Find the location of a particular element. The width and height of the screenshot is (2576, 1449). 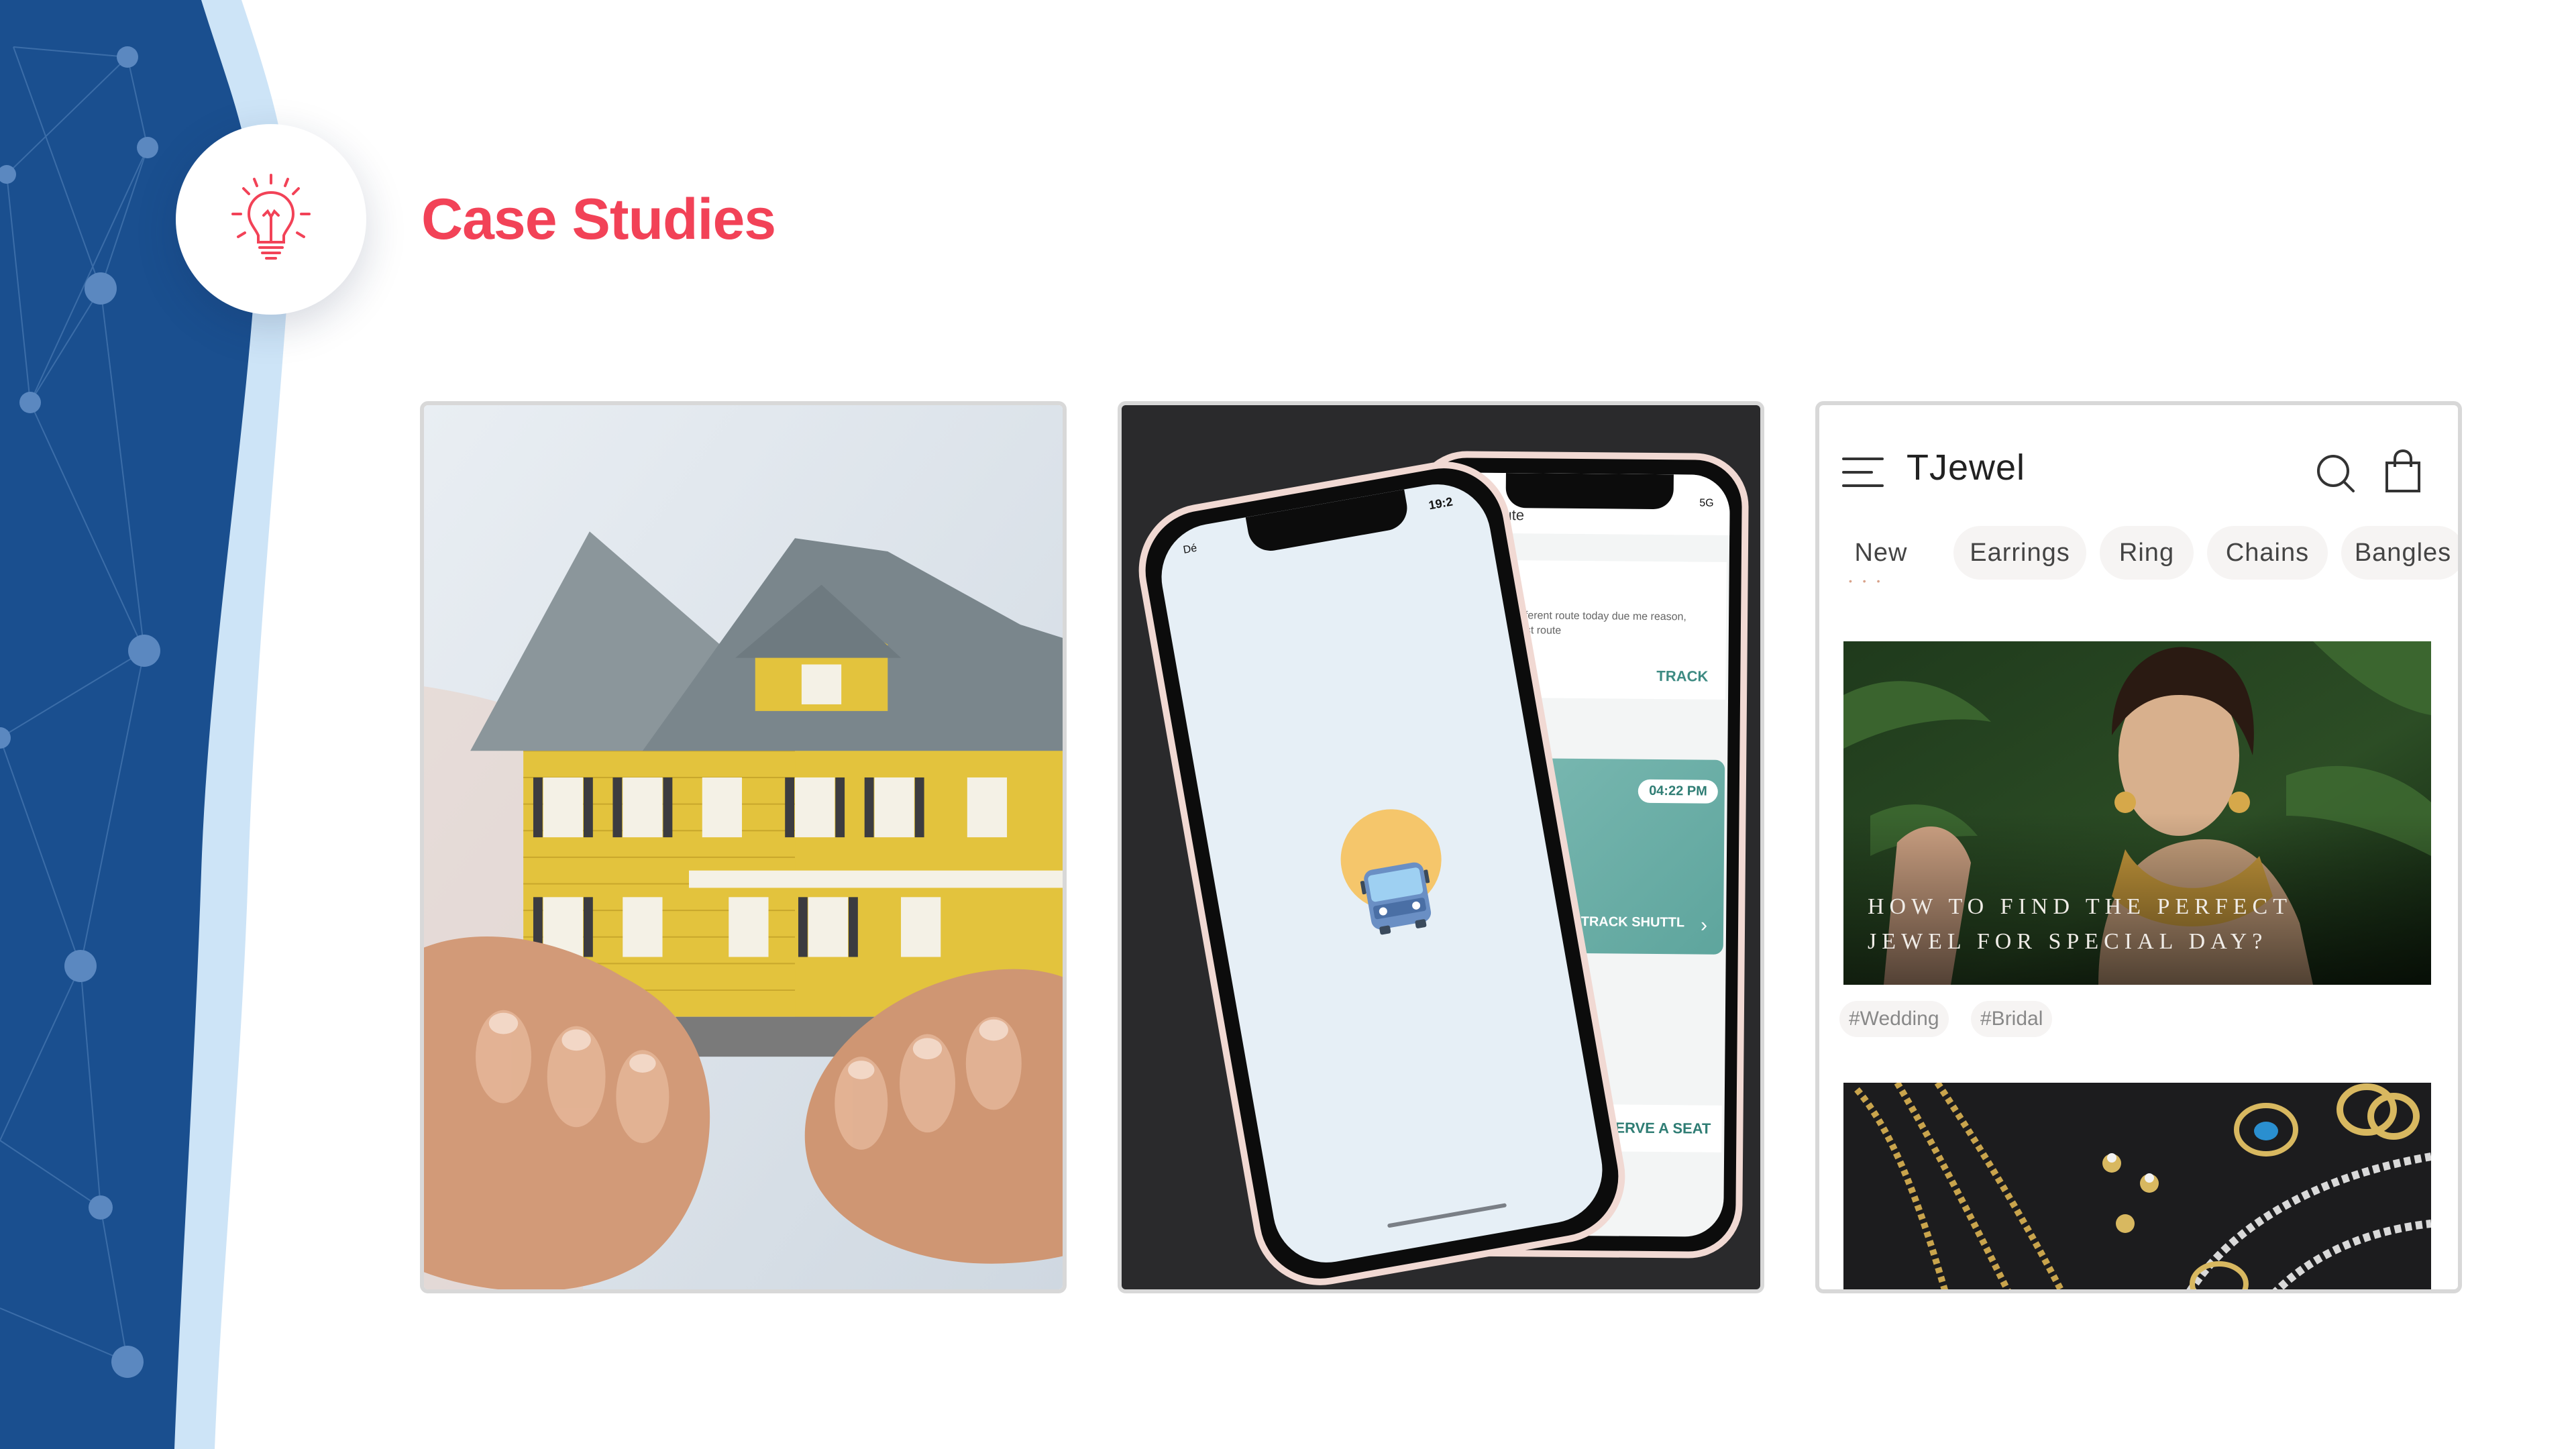

track-button: TRACK is located at coordinates (1682, 676).